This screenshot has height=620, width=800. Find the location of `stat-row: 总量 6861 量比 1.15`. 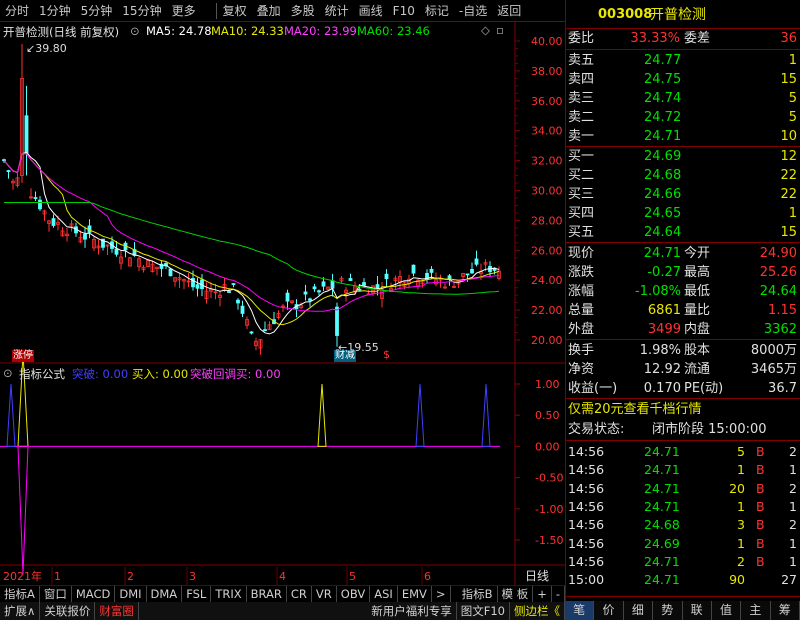

stat-row: 总量 6861 量比 1.15 is located at coordinates (683, 310).